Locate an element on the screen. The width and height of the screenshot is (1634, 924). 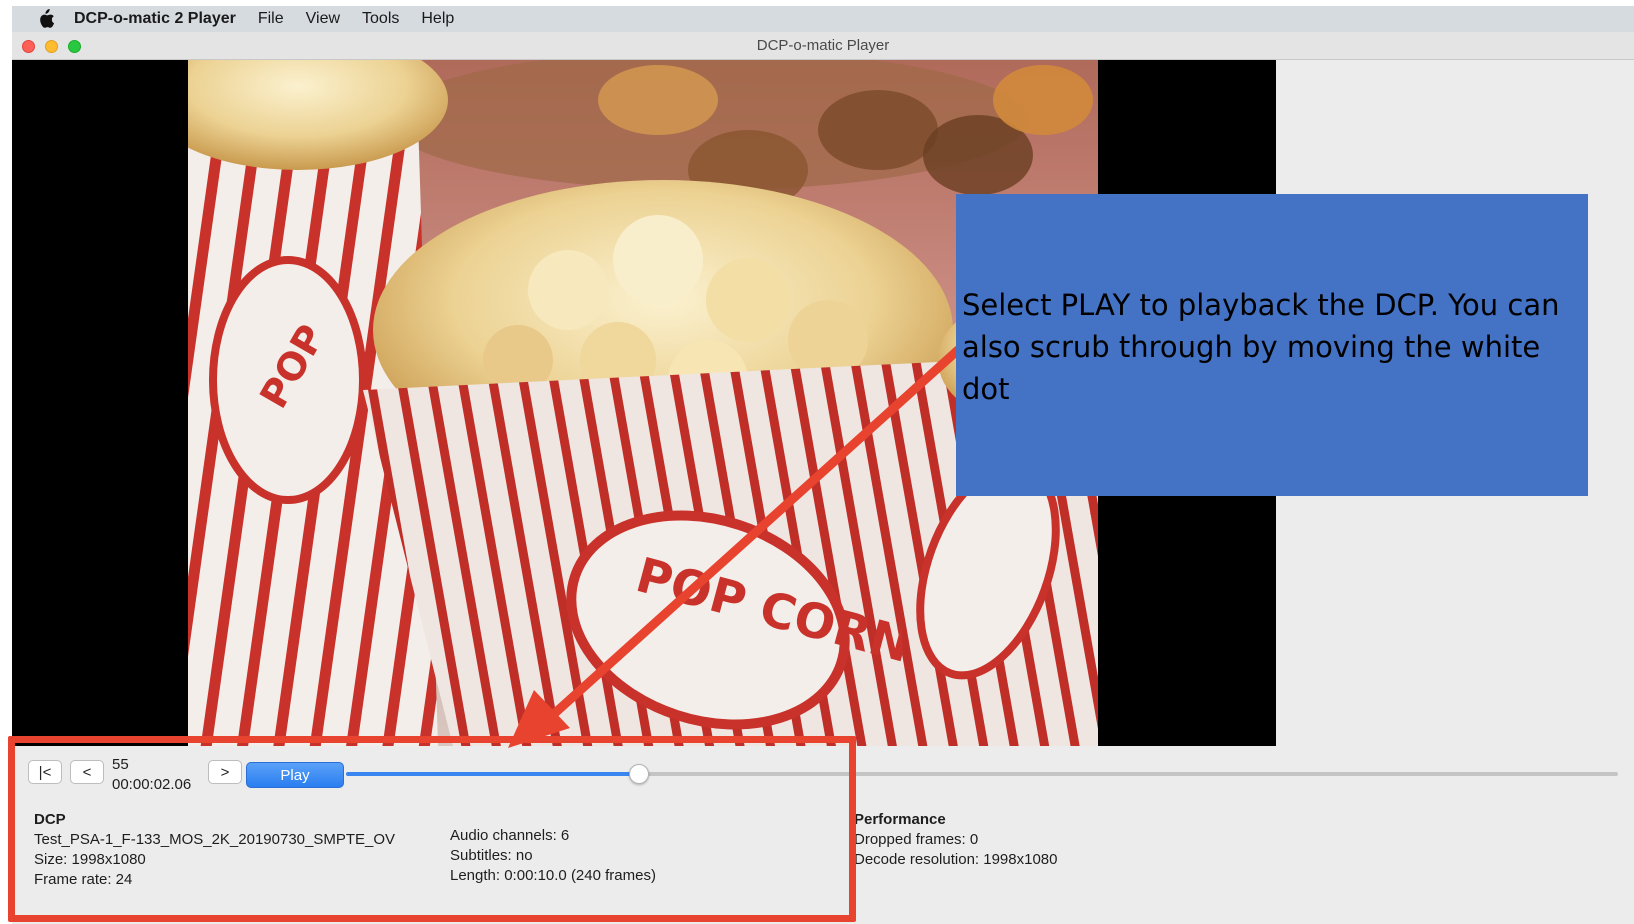
minimize-window-button is located at coordinates (51, 46).